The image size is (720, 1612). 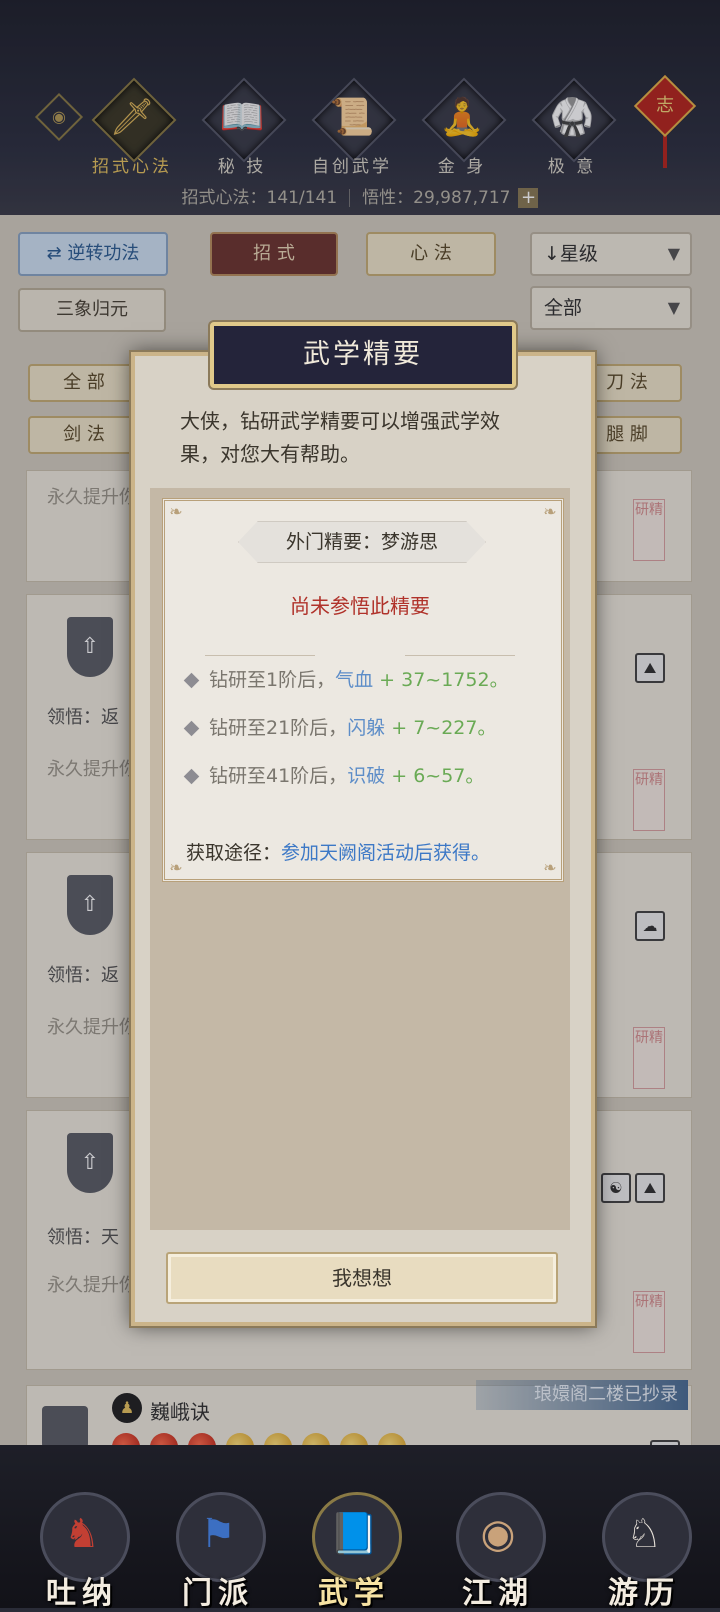 I want to click on nav-travel: ♘ 游历, so click(x=644, y=1548).